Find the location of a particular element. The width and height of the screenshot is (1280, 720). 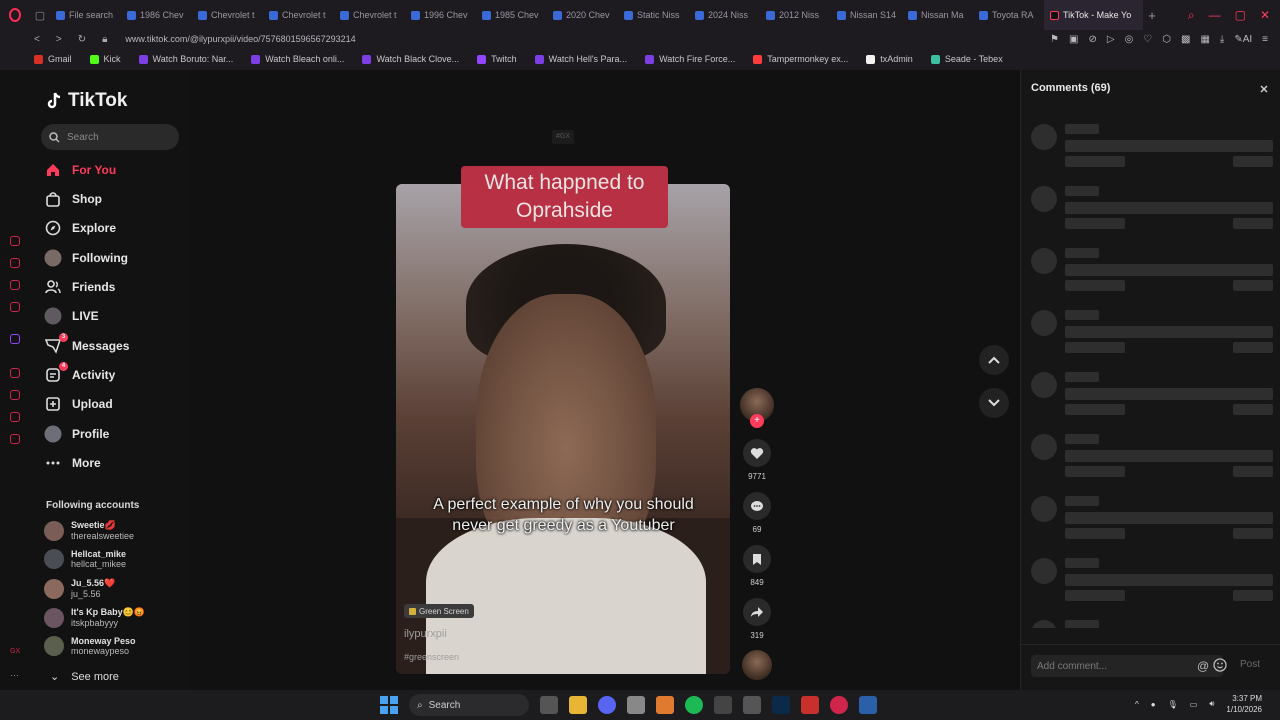

volume-icon: 🔊︎ is located at coordinates (1211, 704).